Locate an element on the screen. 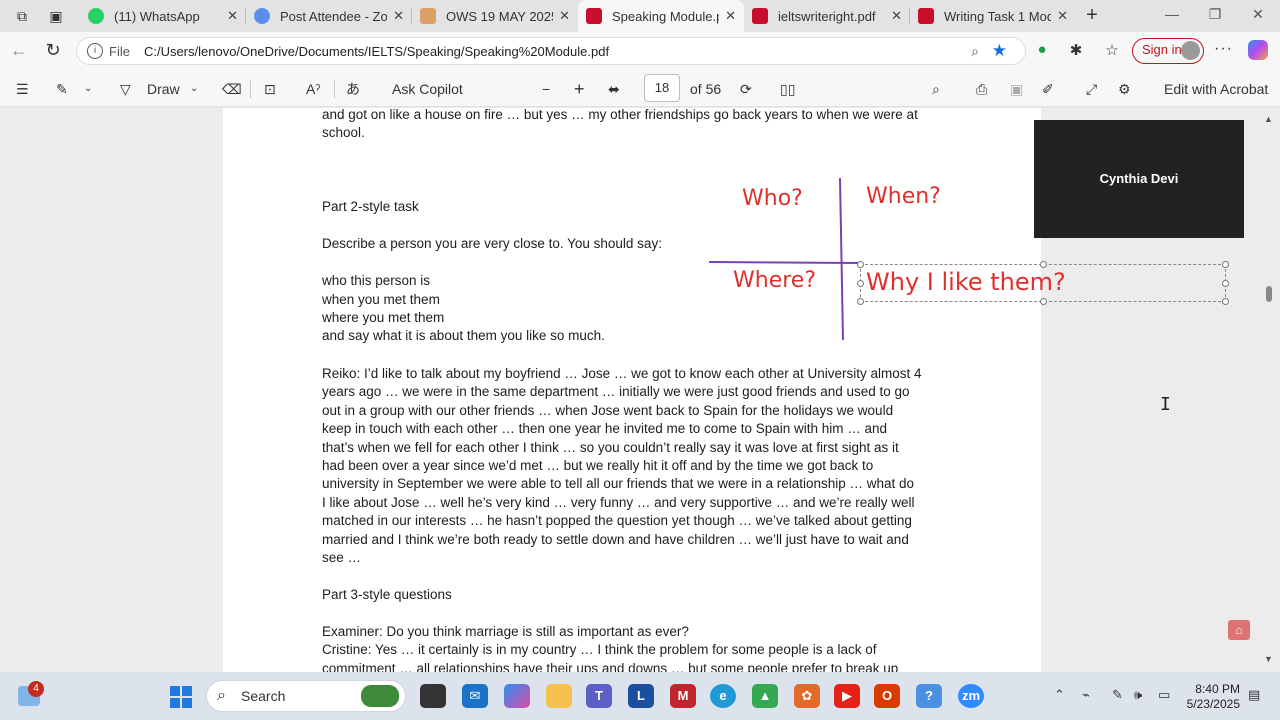  annotation-when: When? is located at coordinates (903, 196).